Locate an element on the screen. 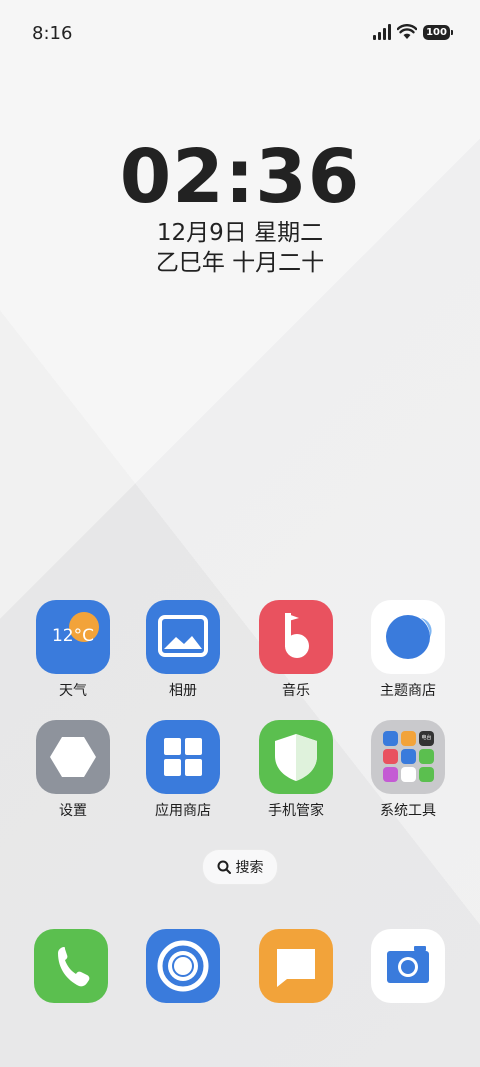  dock-messages is located at coordinates (296, 966).